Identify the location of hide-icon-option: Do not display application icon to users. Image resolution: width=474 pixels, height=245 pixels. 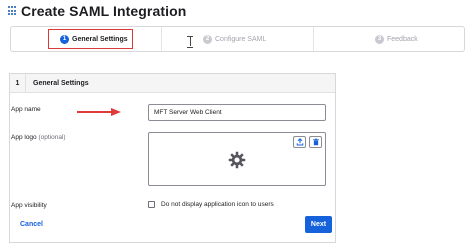
(211, 204).